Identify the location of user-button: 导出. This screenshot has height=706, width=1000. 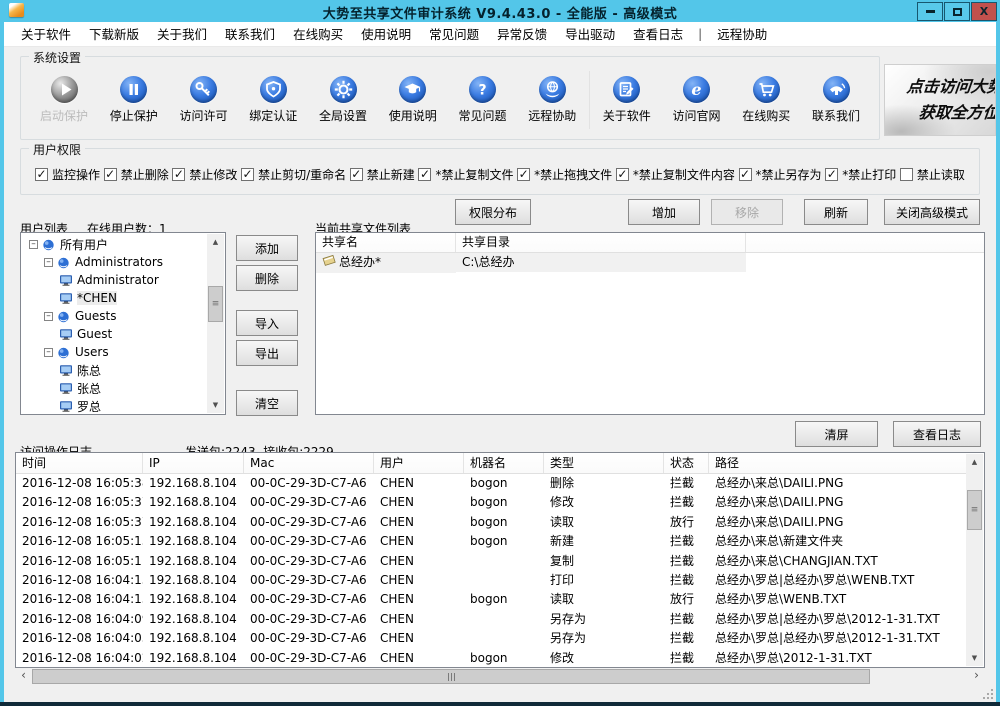
(267, 353).